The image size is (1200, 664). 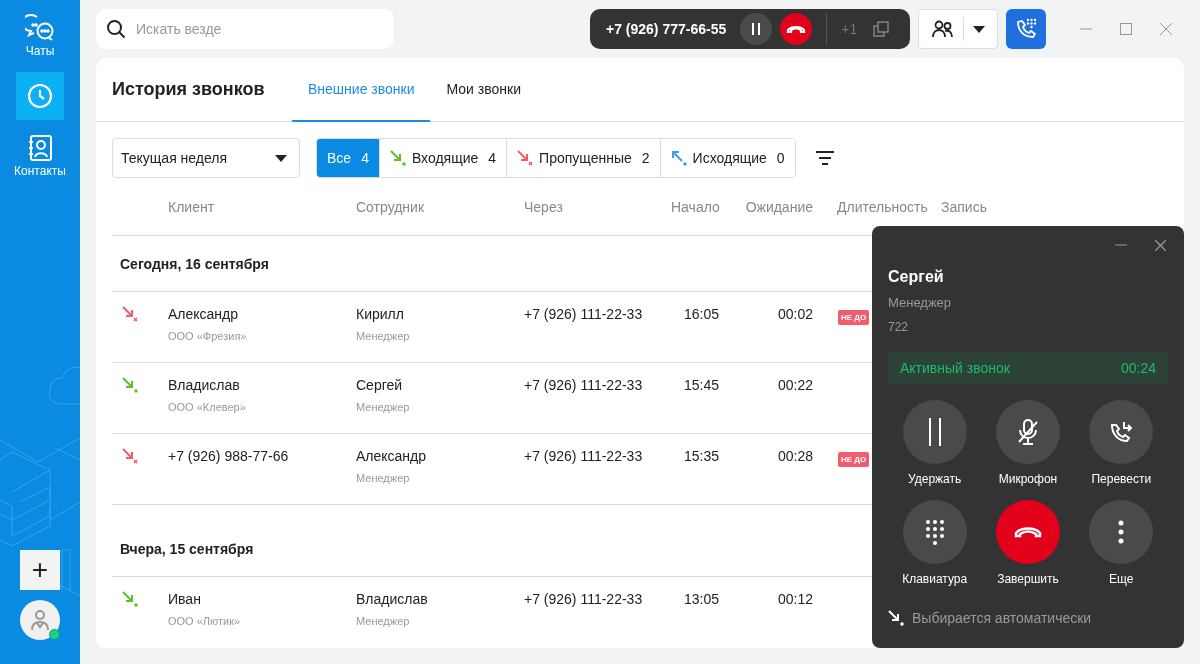 What do you see at coordinates (204, 385) in the screenshot?
I see `client-name: Владислав` at bounding box center [204, 385].